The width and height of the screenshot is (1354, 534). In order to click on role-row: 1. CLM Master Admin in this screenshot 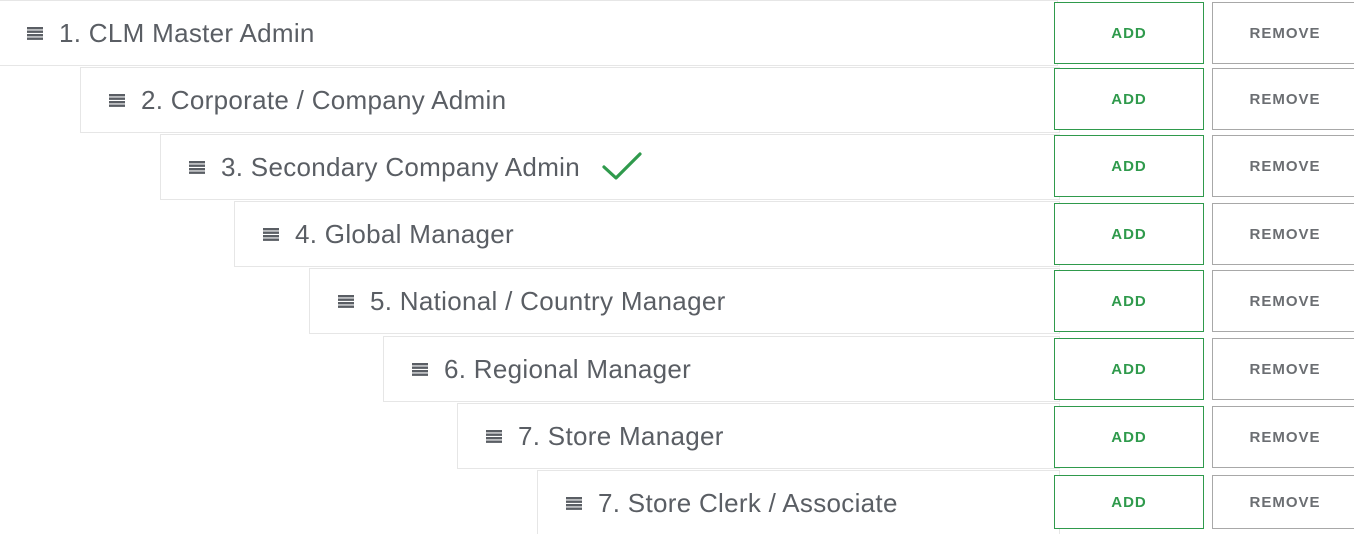, I will do `click(529, 33)`.